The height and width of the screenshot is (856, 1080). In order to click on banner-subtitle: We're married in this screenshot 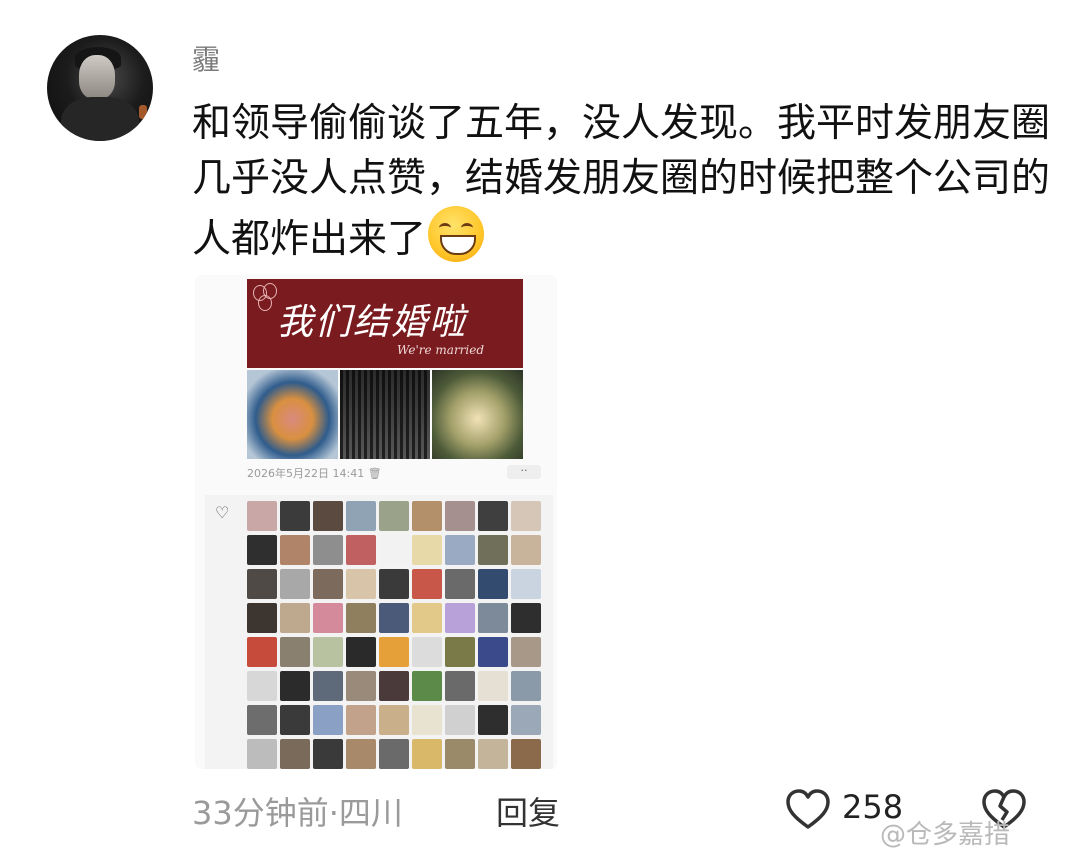, I will do `click(441, 350)`.